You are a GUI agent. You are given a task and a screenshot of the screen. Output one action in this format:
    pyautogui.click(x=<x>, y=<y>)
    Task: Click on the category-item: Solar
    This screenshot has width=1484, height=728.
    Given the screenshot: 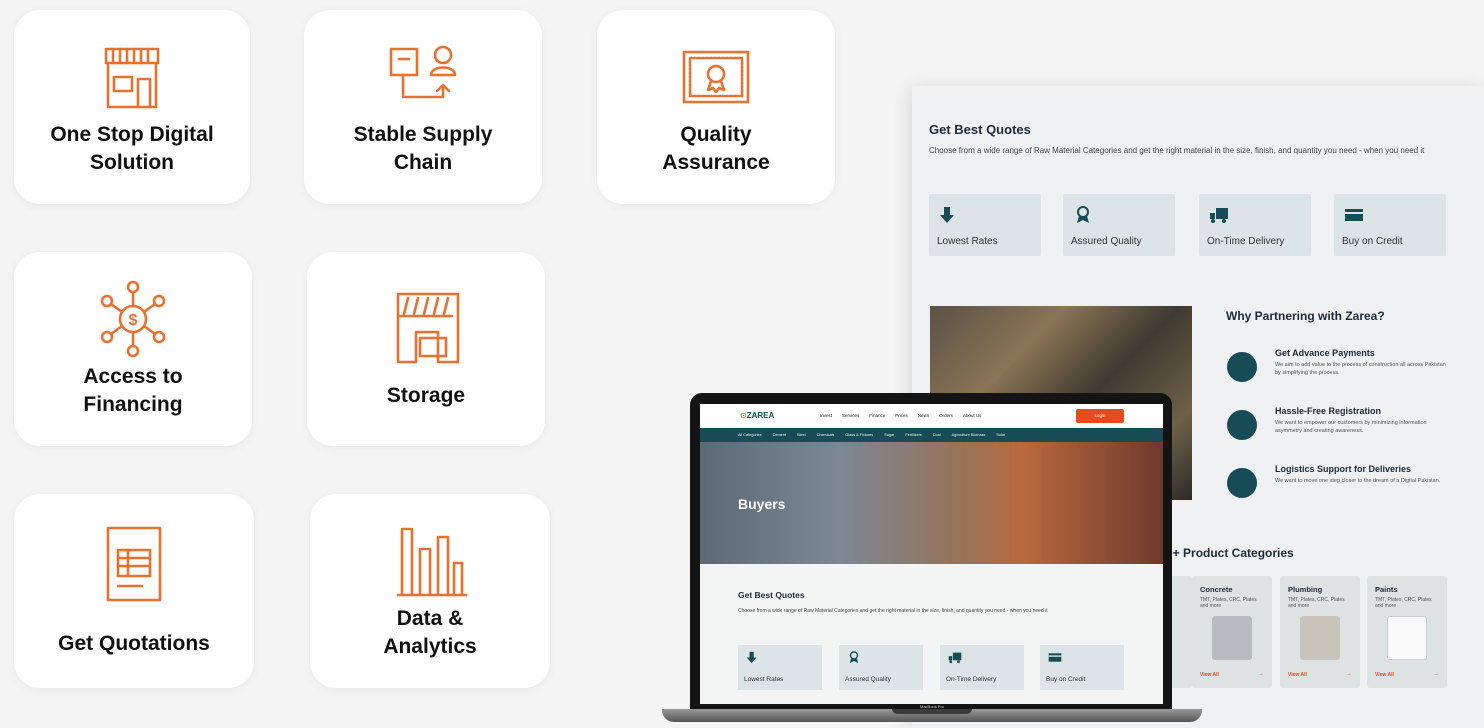 What is the action you would take?
    pyautogui.click(x=1000, y=435)
    